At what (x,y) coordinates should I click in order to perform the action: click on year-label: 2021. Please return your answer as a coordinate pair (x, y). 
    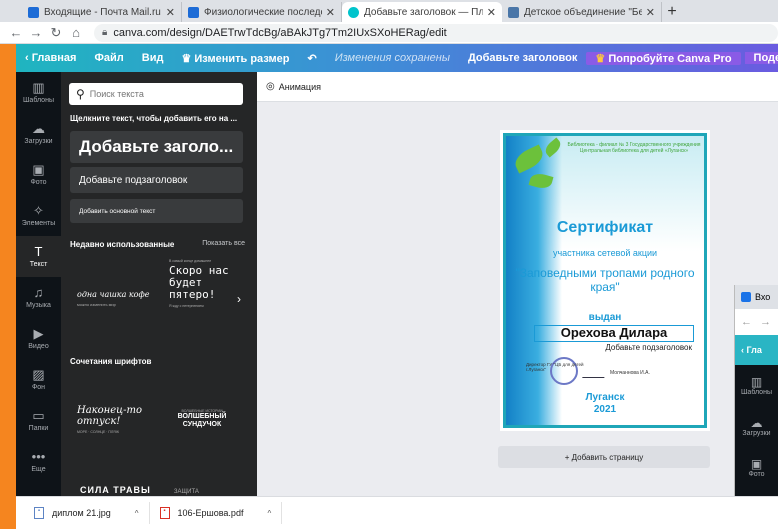
    Looking at the image, I should click on (605, 409).